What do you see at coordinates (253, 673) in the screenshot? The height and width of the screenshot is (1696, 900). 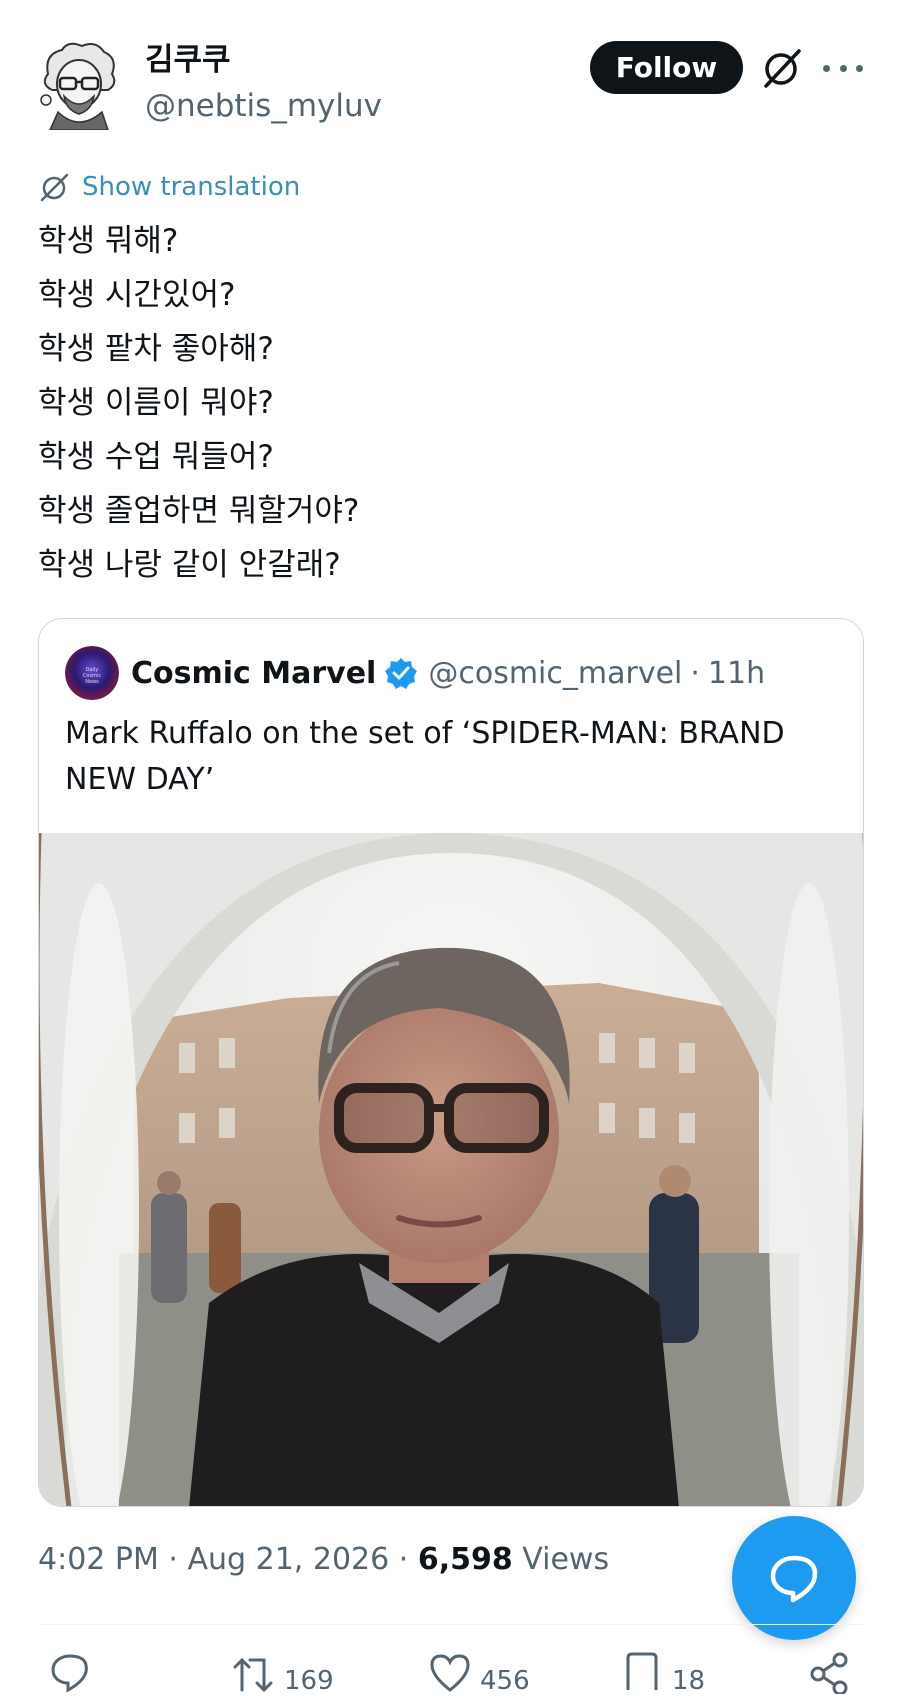 I see `quoted-display-name: Cosmic Marvel` at bounding box center [253, 673].